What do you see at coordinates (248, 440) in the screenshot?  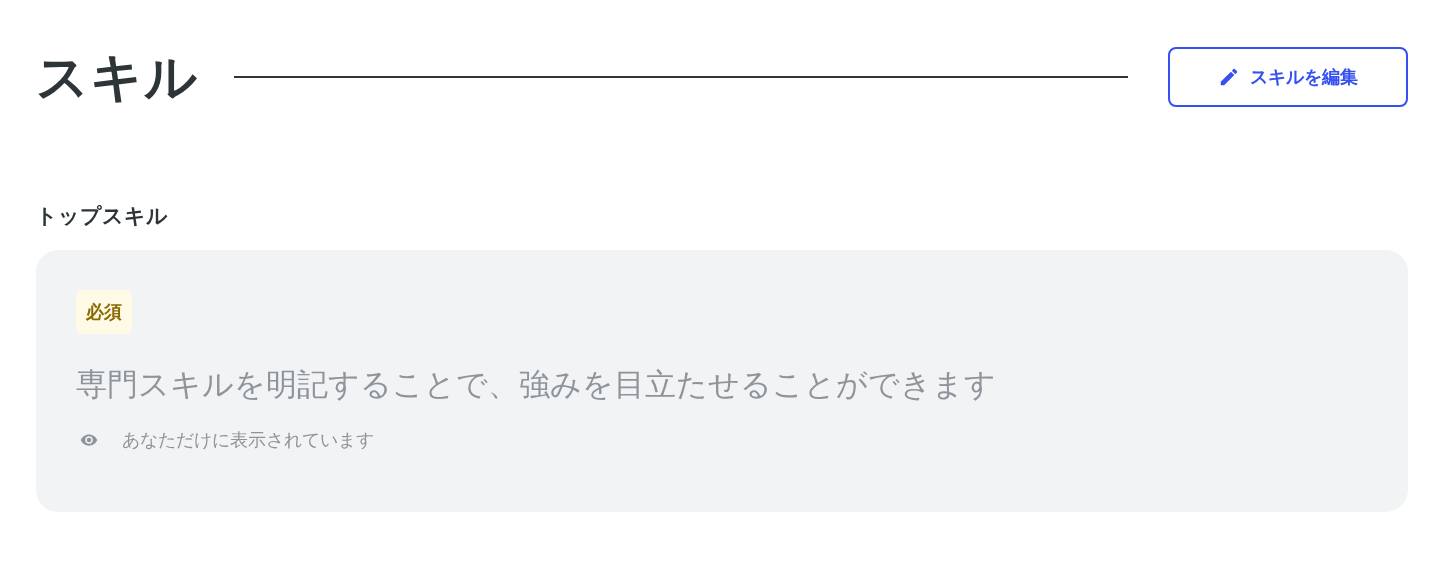 I see `visibility-note: あなただけに表示されています` at bounding box center [248, 440].